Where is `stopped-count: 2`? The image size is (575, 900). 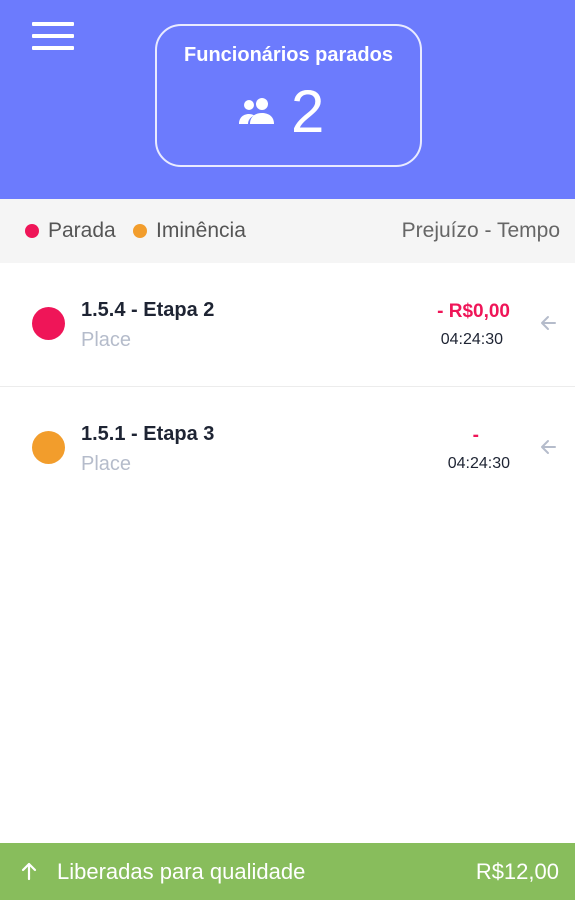 stopped-count: 2 is located at coordinates (308, 111).